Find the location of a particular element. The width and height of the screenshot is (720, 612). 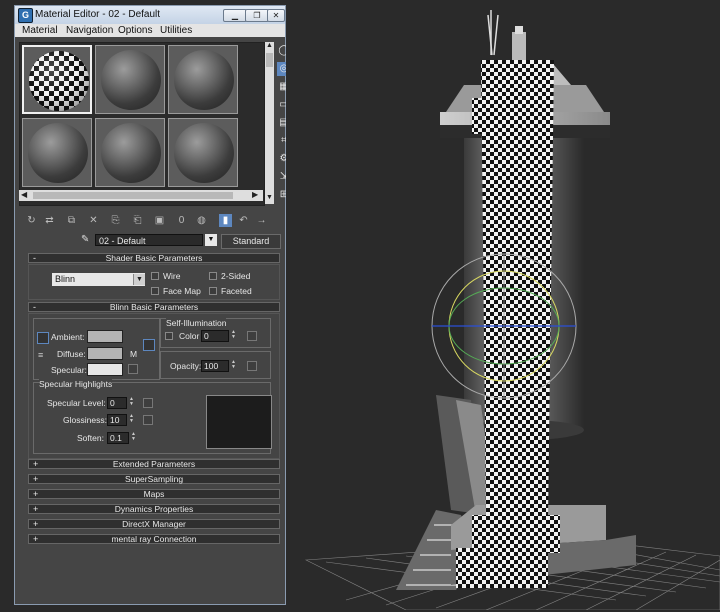

menu-utilities: Utilities is located at coordinates (176, 30).